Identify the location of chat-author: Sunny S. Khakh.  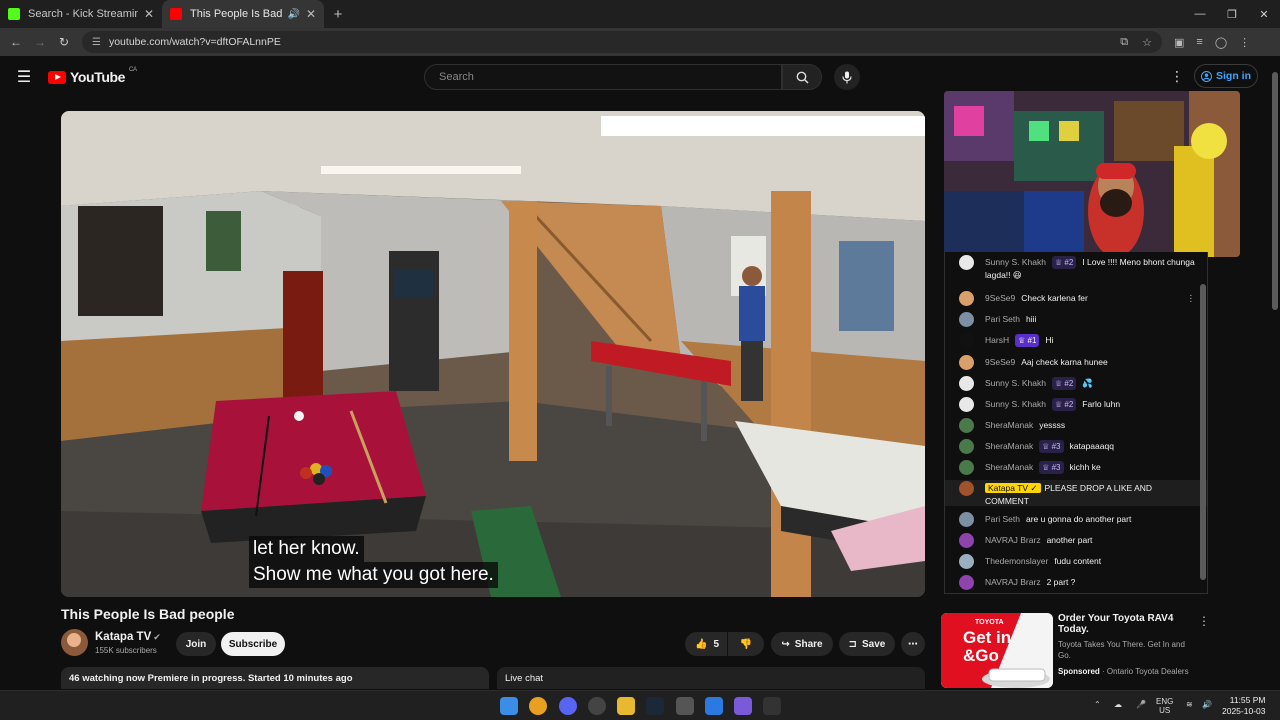
(1015, 404).